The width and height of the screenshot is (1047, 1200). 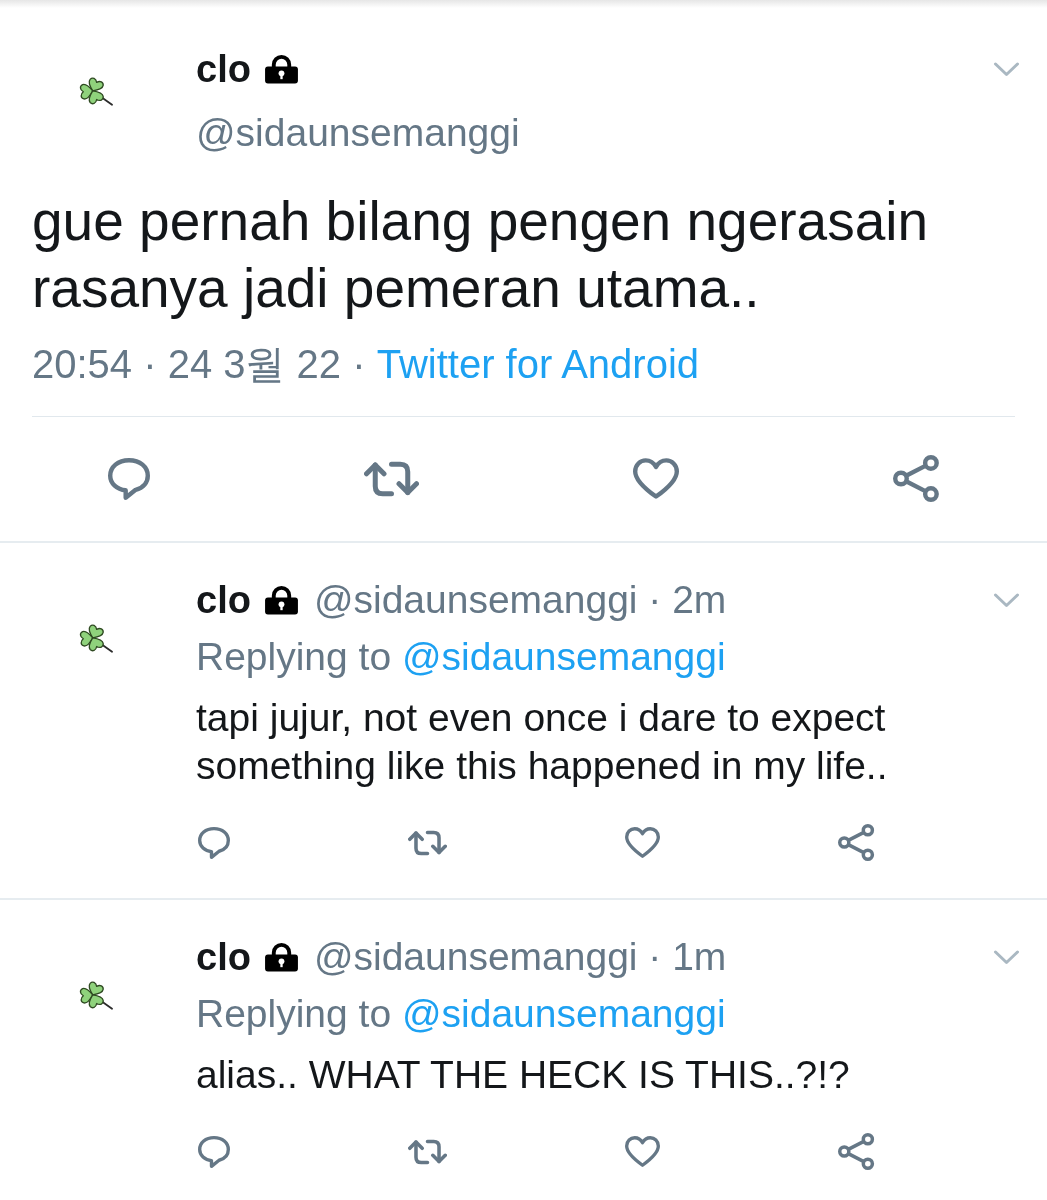 What do you see at coordinates (520, 600) in the screenshot?
I see `author-byline: @sidaunsemanggi · 2m` at bounding box center [520, 600].